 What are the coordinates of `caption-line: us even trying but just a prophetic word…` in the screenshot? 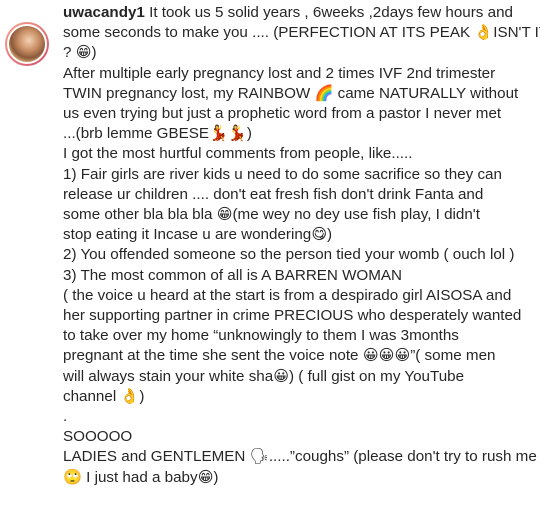 It's located at (282, 114).